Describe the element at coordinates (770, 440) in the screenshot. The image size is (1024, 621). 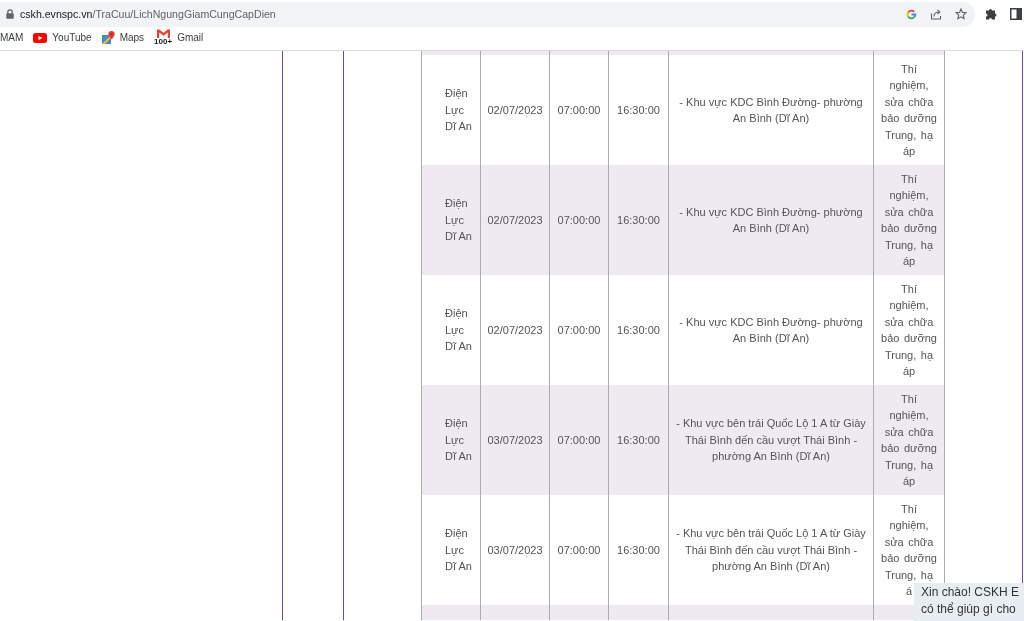
I see `table-cell: - Khu vực bên trái Quốc Lộ 1 A từ Giày Thái Bình đến cầu vượt Thái Bình - phường An Bình (Dĩ An)` at that location.